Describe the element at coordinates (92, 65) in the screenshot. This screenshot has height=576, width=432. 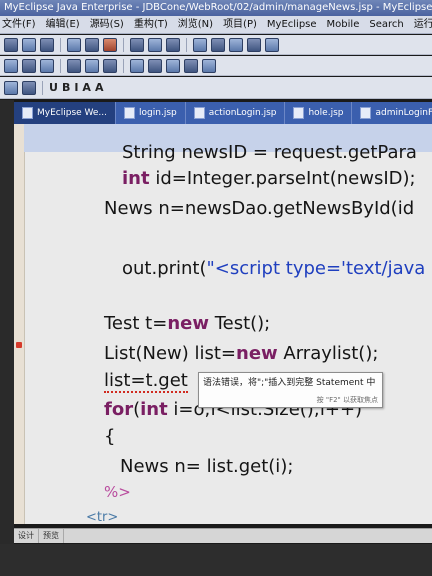
I see `align-center-icon` at that location.